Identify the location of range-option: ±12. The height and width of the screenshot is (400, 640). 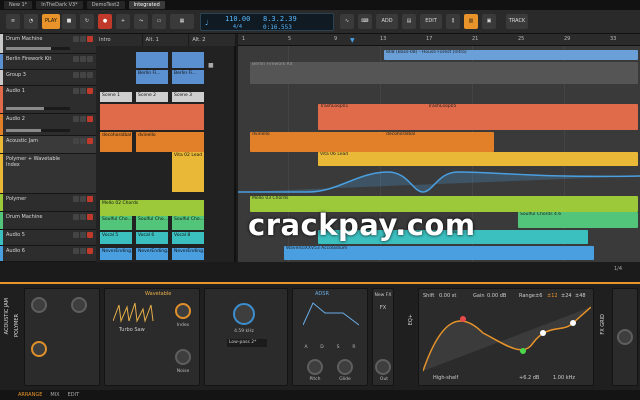
(552, 296).